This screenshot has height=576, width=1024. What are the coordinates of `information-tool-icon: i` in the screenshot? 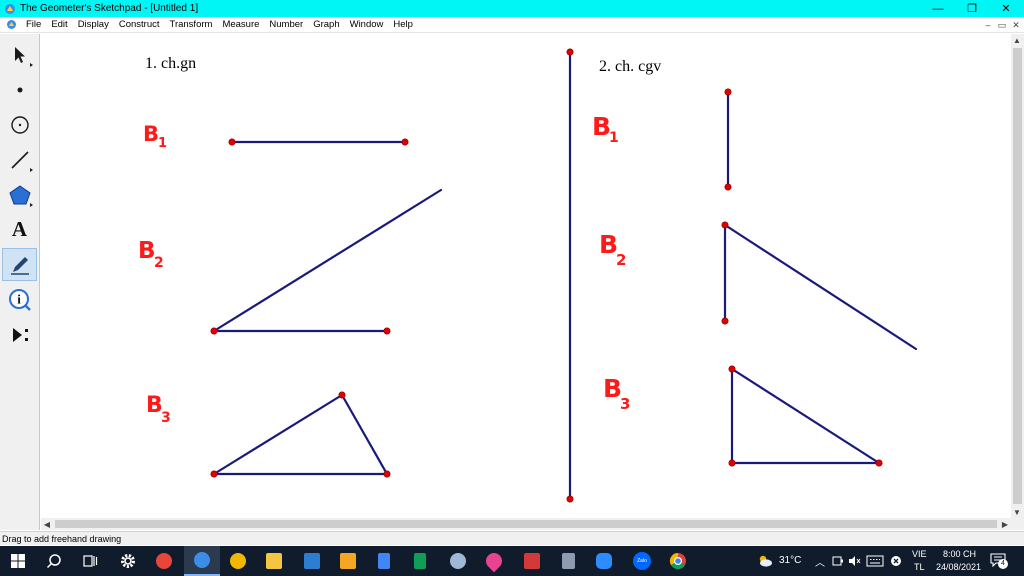 It's located at (19, 299).